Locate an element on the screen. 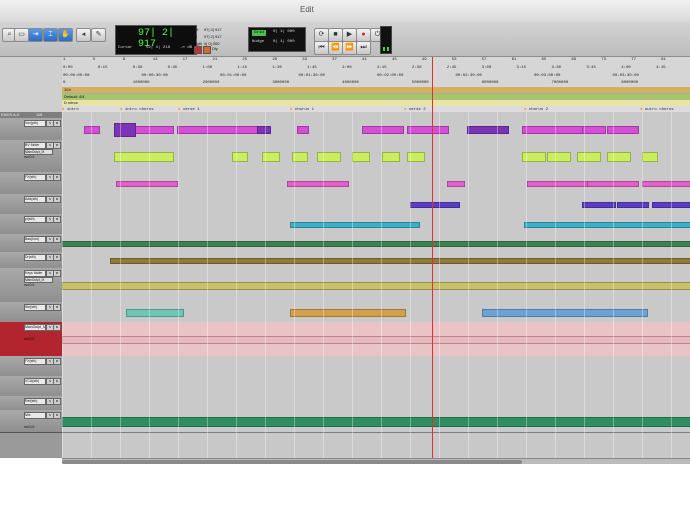 This screenshot has width=690, height=518. track-header: BV folder S M MainOutpt_M vol 0.0 is located at coordinates (31, 156).